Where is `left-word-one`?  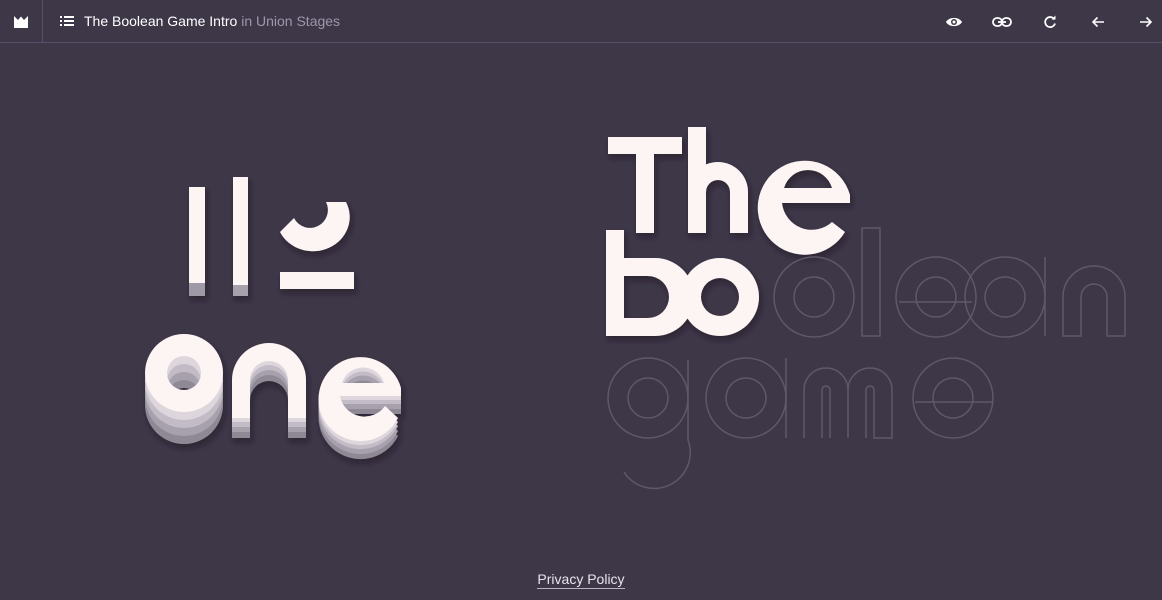
left-word-one is located at coordinates (273, 397).